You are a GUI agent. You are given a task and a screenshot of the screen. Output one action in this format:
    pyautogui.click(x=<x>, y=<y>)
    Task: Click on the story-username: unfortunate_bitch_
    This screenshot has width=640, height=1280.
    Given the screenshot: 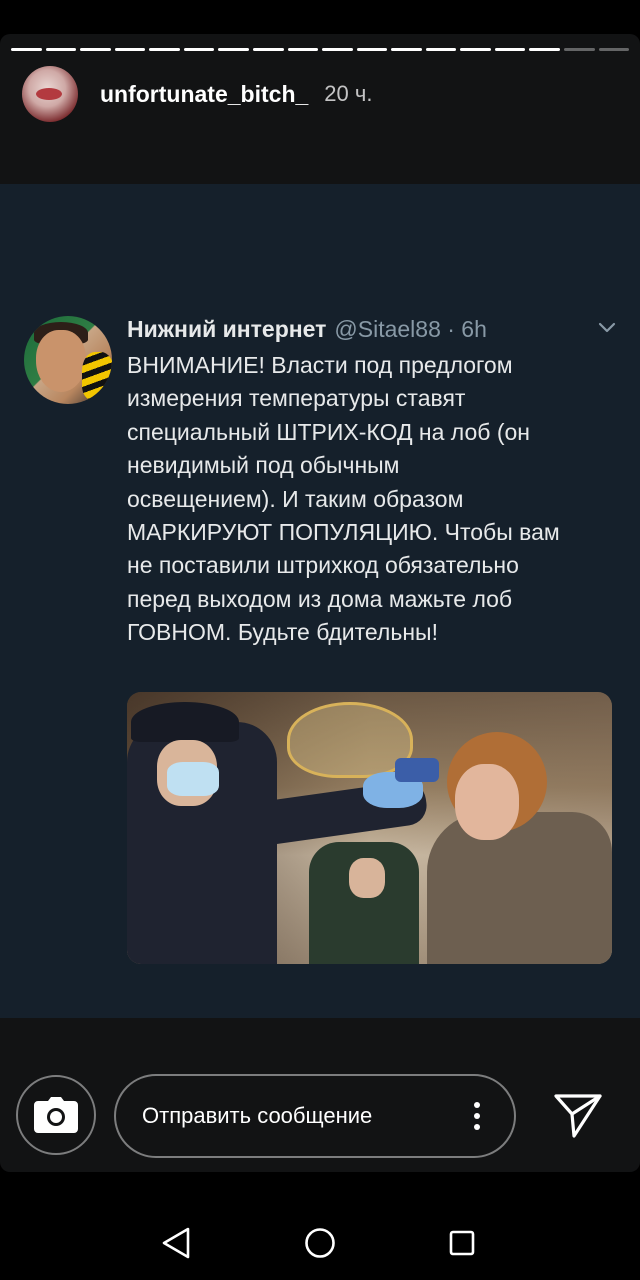 What is the action you would take?
    pyautogui.click(x=204, y=94)
    